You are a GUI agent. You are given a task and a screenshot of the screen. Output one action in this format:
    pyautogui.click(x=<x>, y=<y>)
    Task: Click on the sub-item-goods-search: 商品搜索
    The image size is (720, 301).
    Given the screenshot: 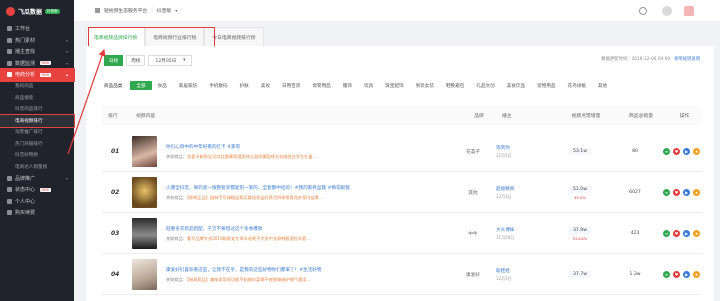 What is the action you would take?
    pyautogui.click(x=37, y=98)
    